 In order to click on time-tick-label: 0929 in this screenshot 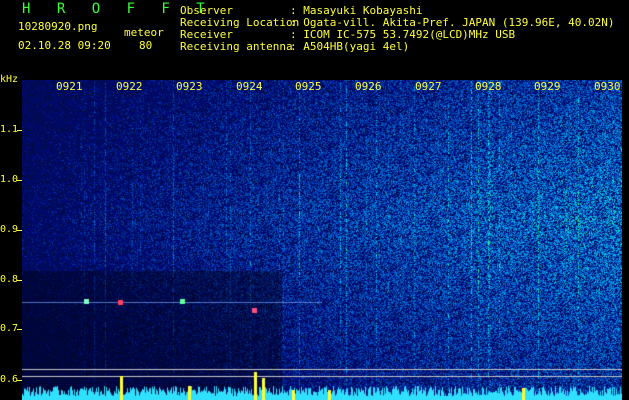, I will do `click(547, 86)`.